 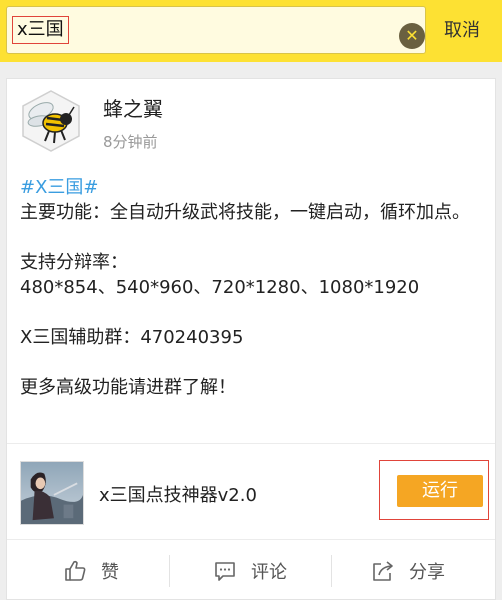 I want to click on avatar, so click(x=51, y=121).